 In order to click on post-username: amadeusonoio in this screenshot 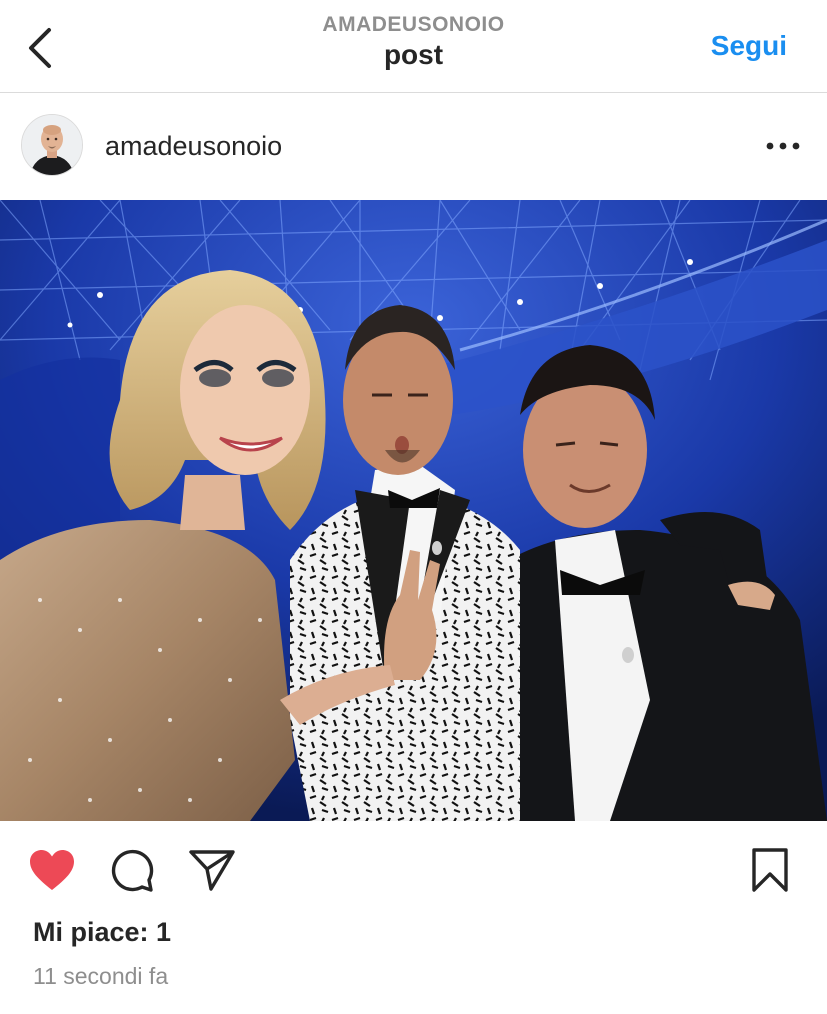, I will do `click(193, 146)`.